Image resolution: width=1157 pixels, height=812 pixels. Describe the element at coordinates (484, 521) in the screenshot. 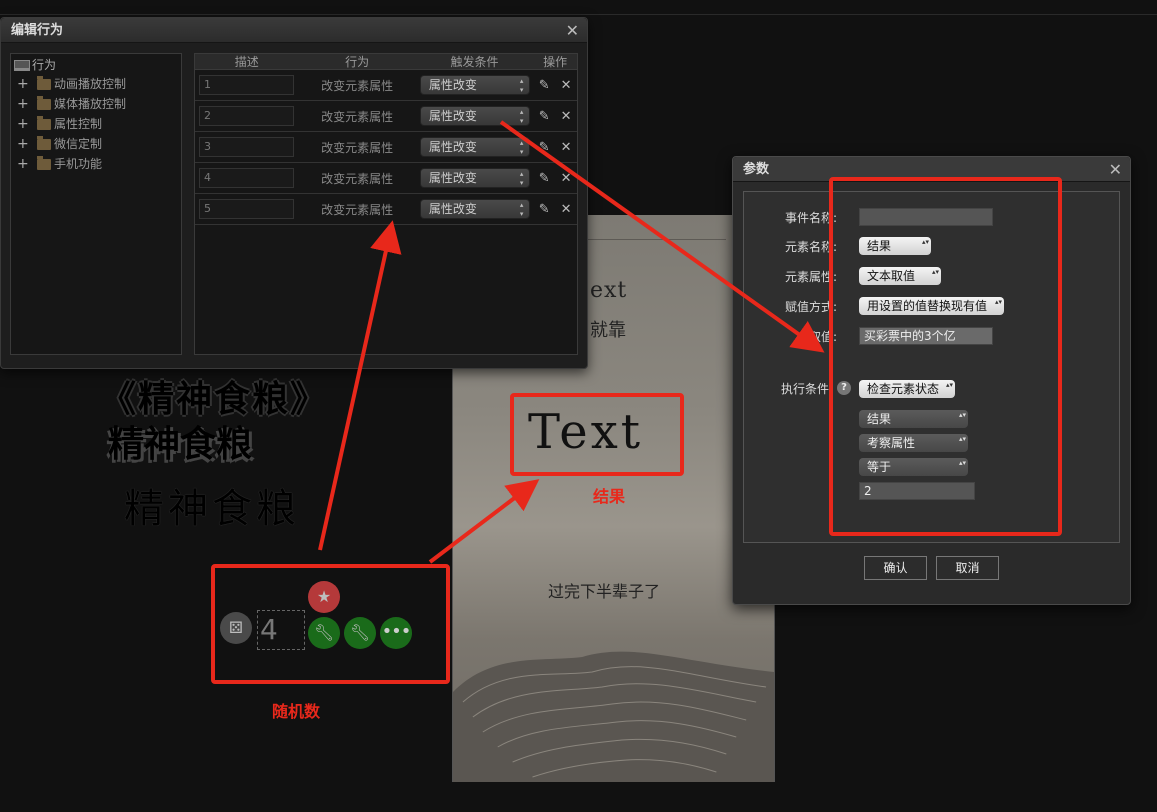

I see `arrow-random-to-result` at that location.